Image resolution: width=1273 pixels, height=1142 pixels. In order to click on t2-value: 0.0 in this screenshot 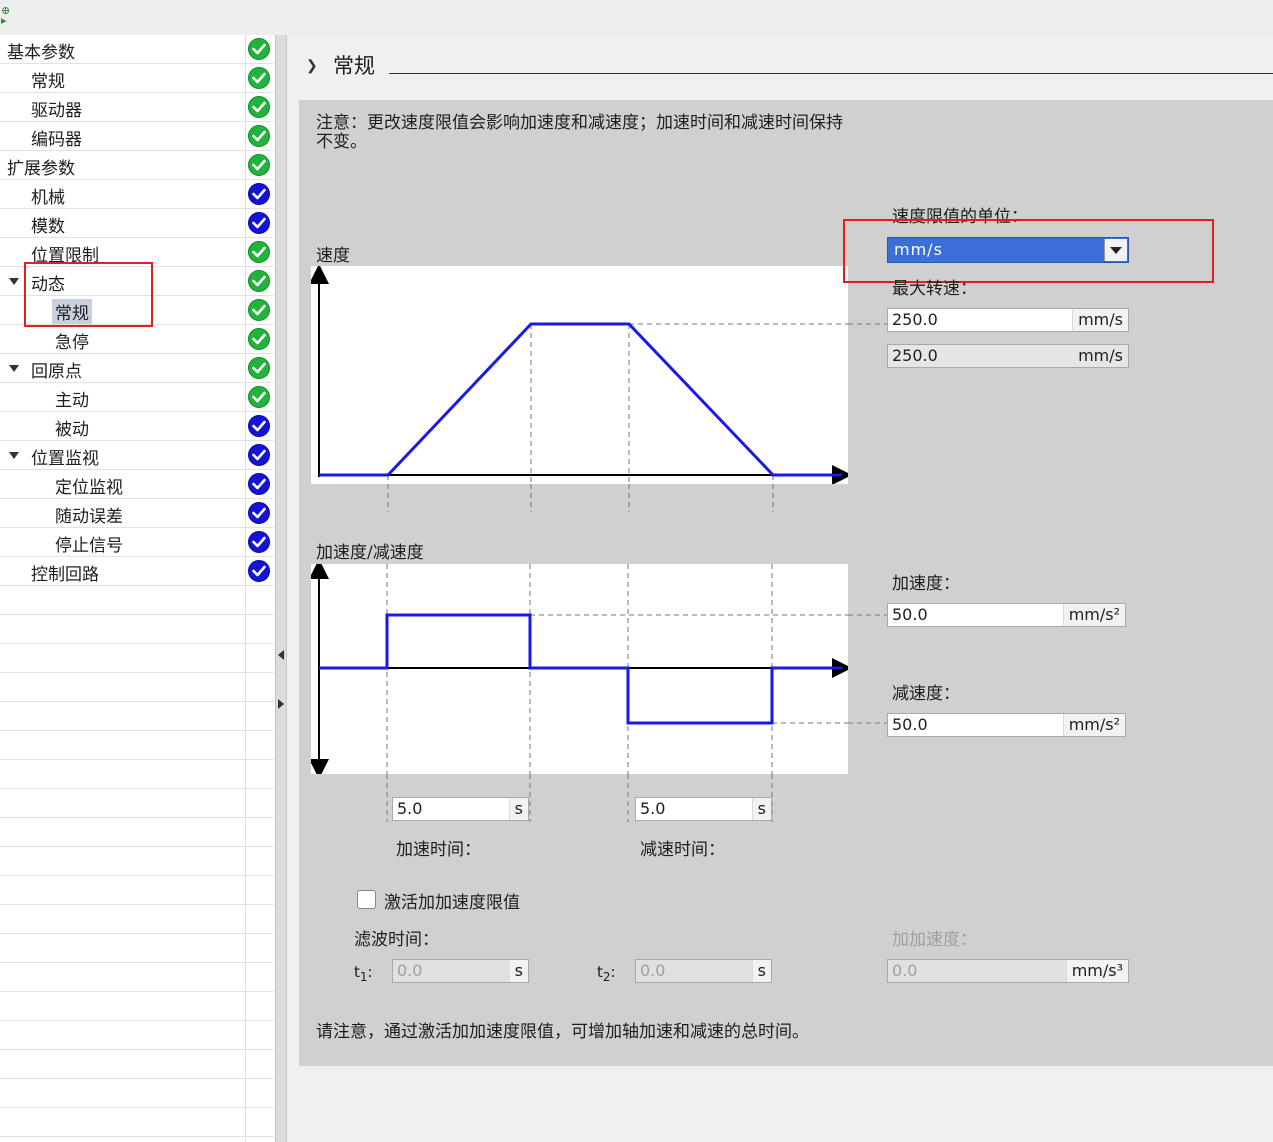, I will do `click(653, 970)`.